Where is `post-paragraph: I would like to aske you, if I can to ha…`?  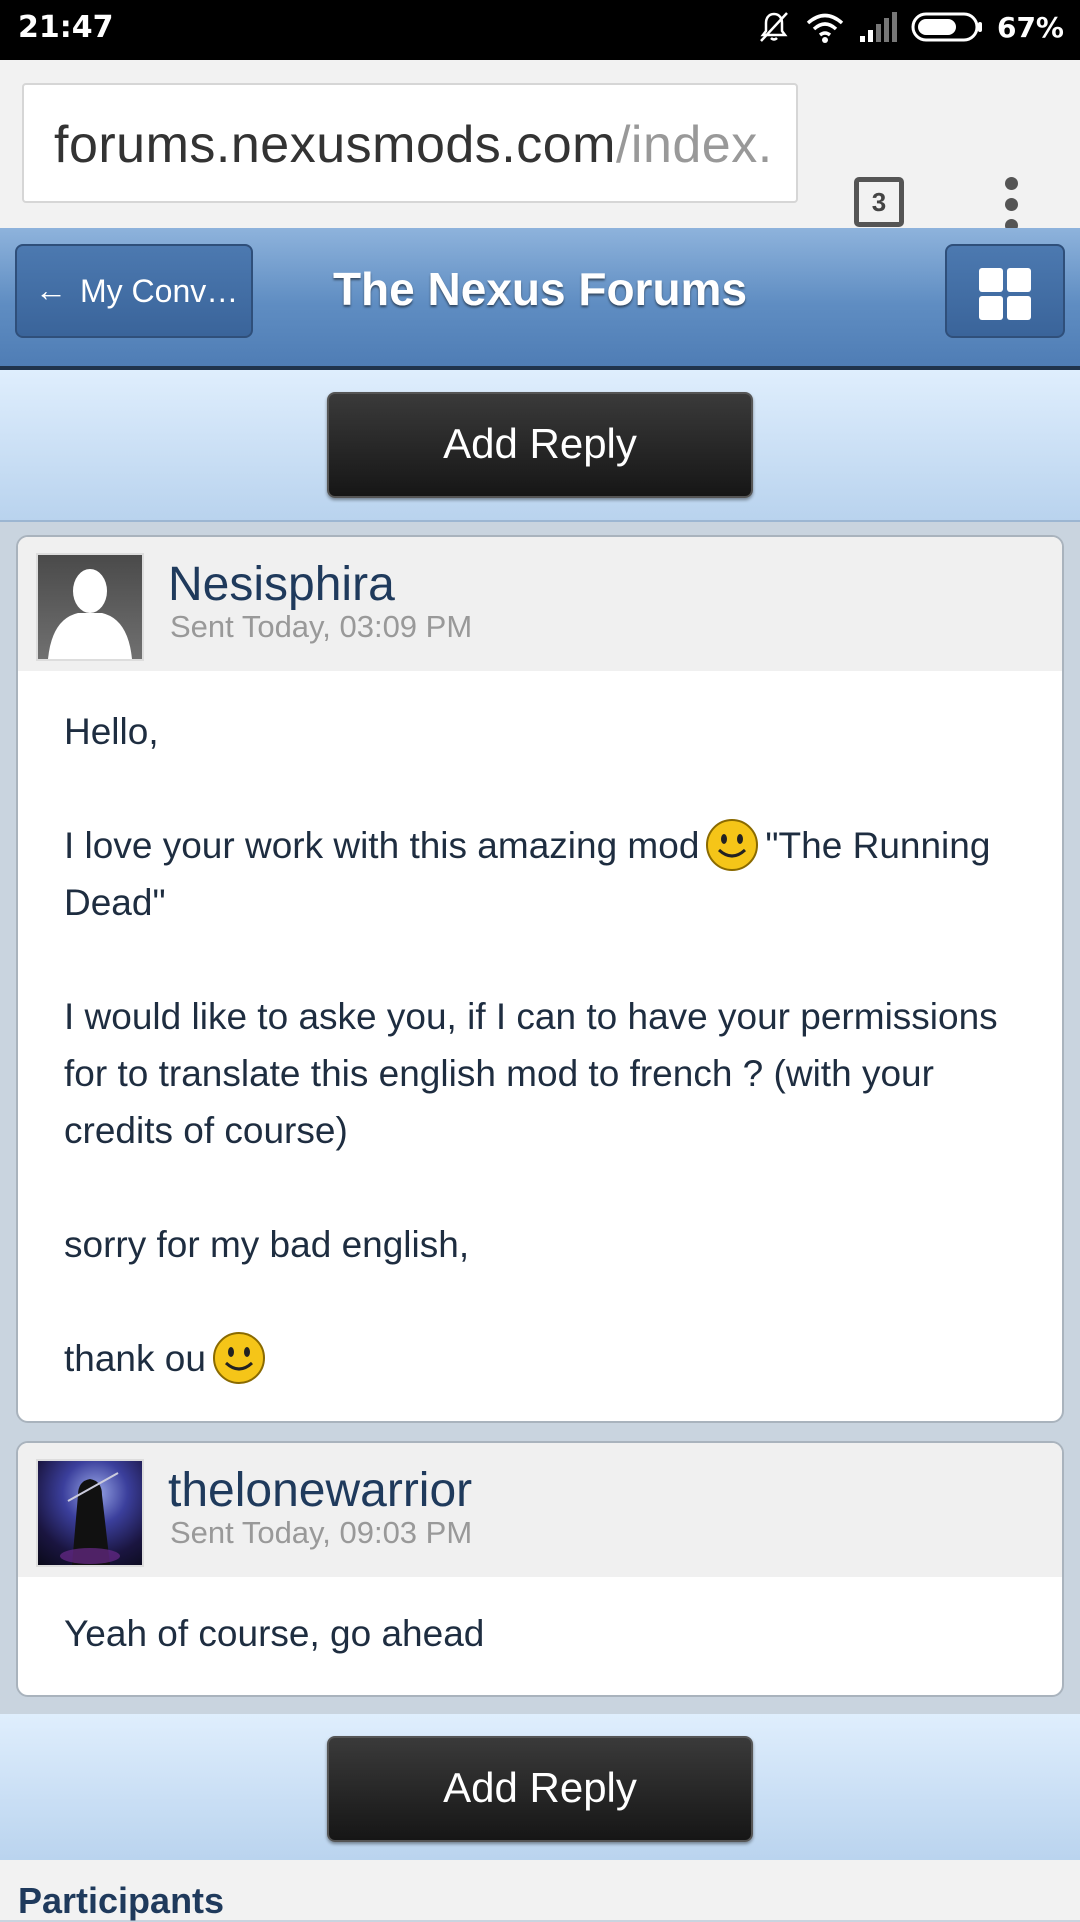
post-paragraph: I would like to aske you, if I can to ha… is located at coordinates (531, 1073).